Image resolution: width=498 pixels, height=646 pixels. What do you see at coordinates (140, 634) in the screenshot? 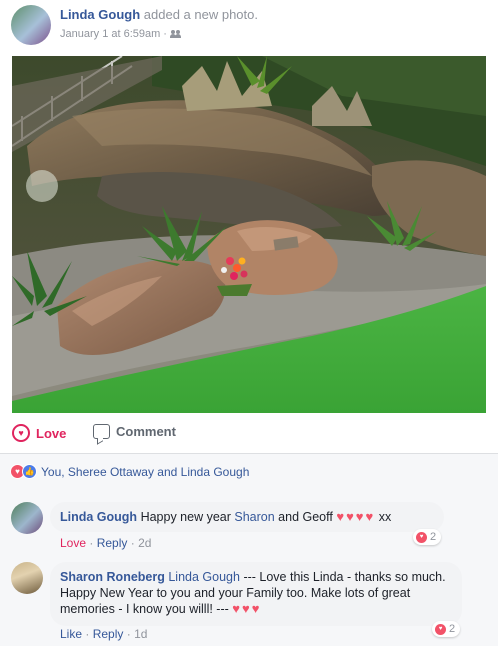
I see `comment-time: 1d` at bounding box center [140, 634].